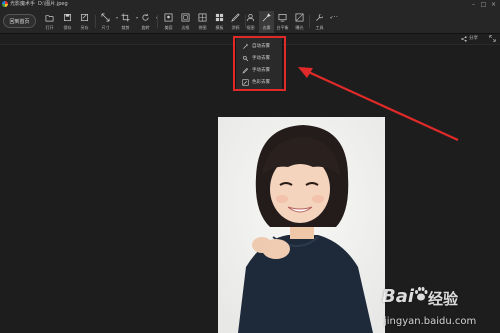 This screenshot has width=500, height=333. I want to click on resize-icon, so click(105, 17).